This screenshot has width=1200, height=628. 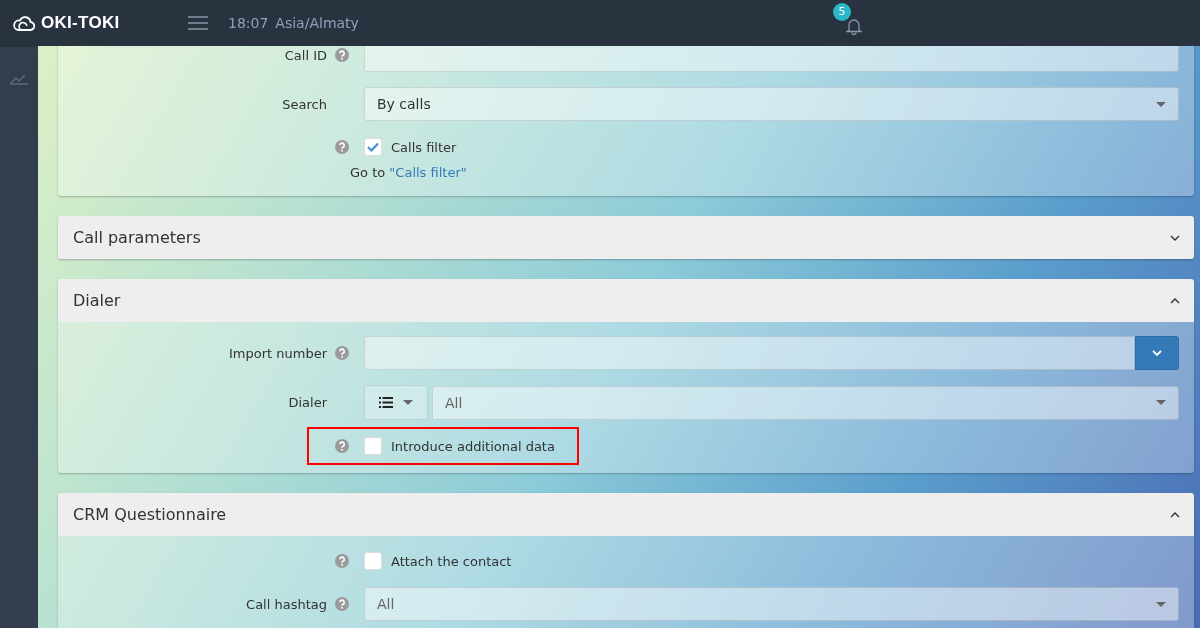 What do you see at coordinates (626, 300) in the screenshot?
I see `section-header: Dialer` at bounding box center [626, 300].